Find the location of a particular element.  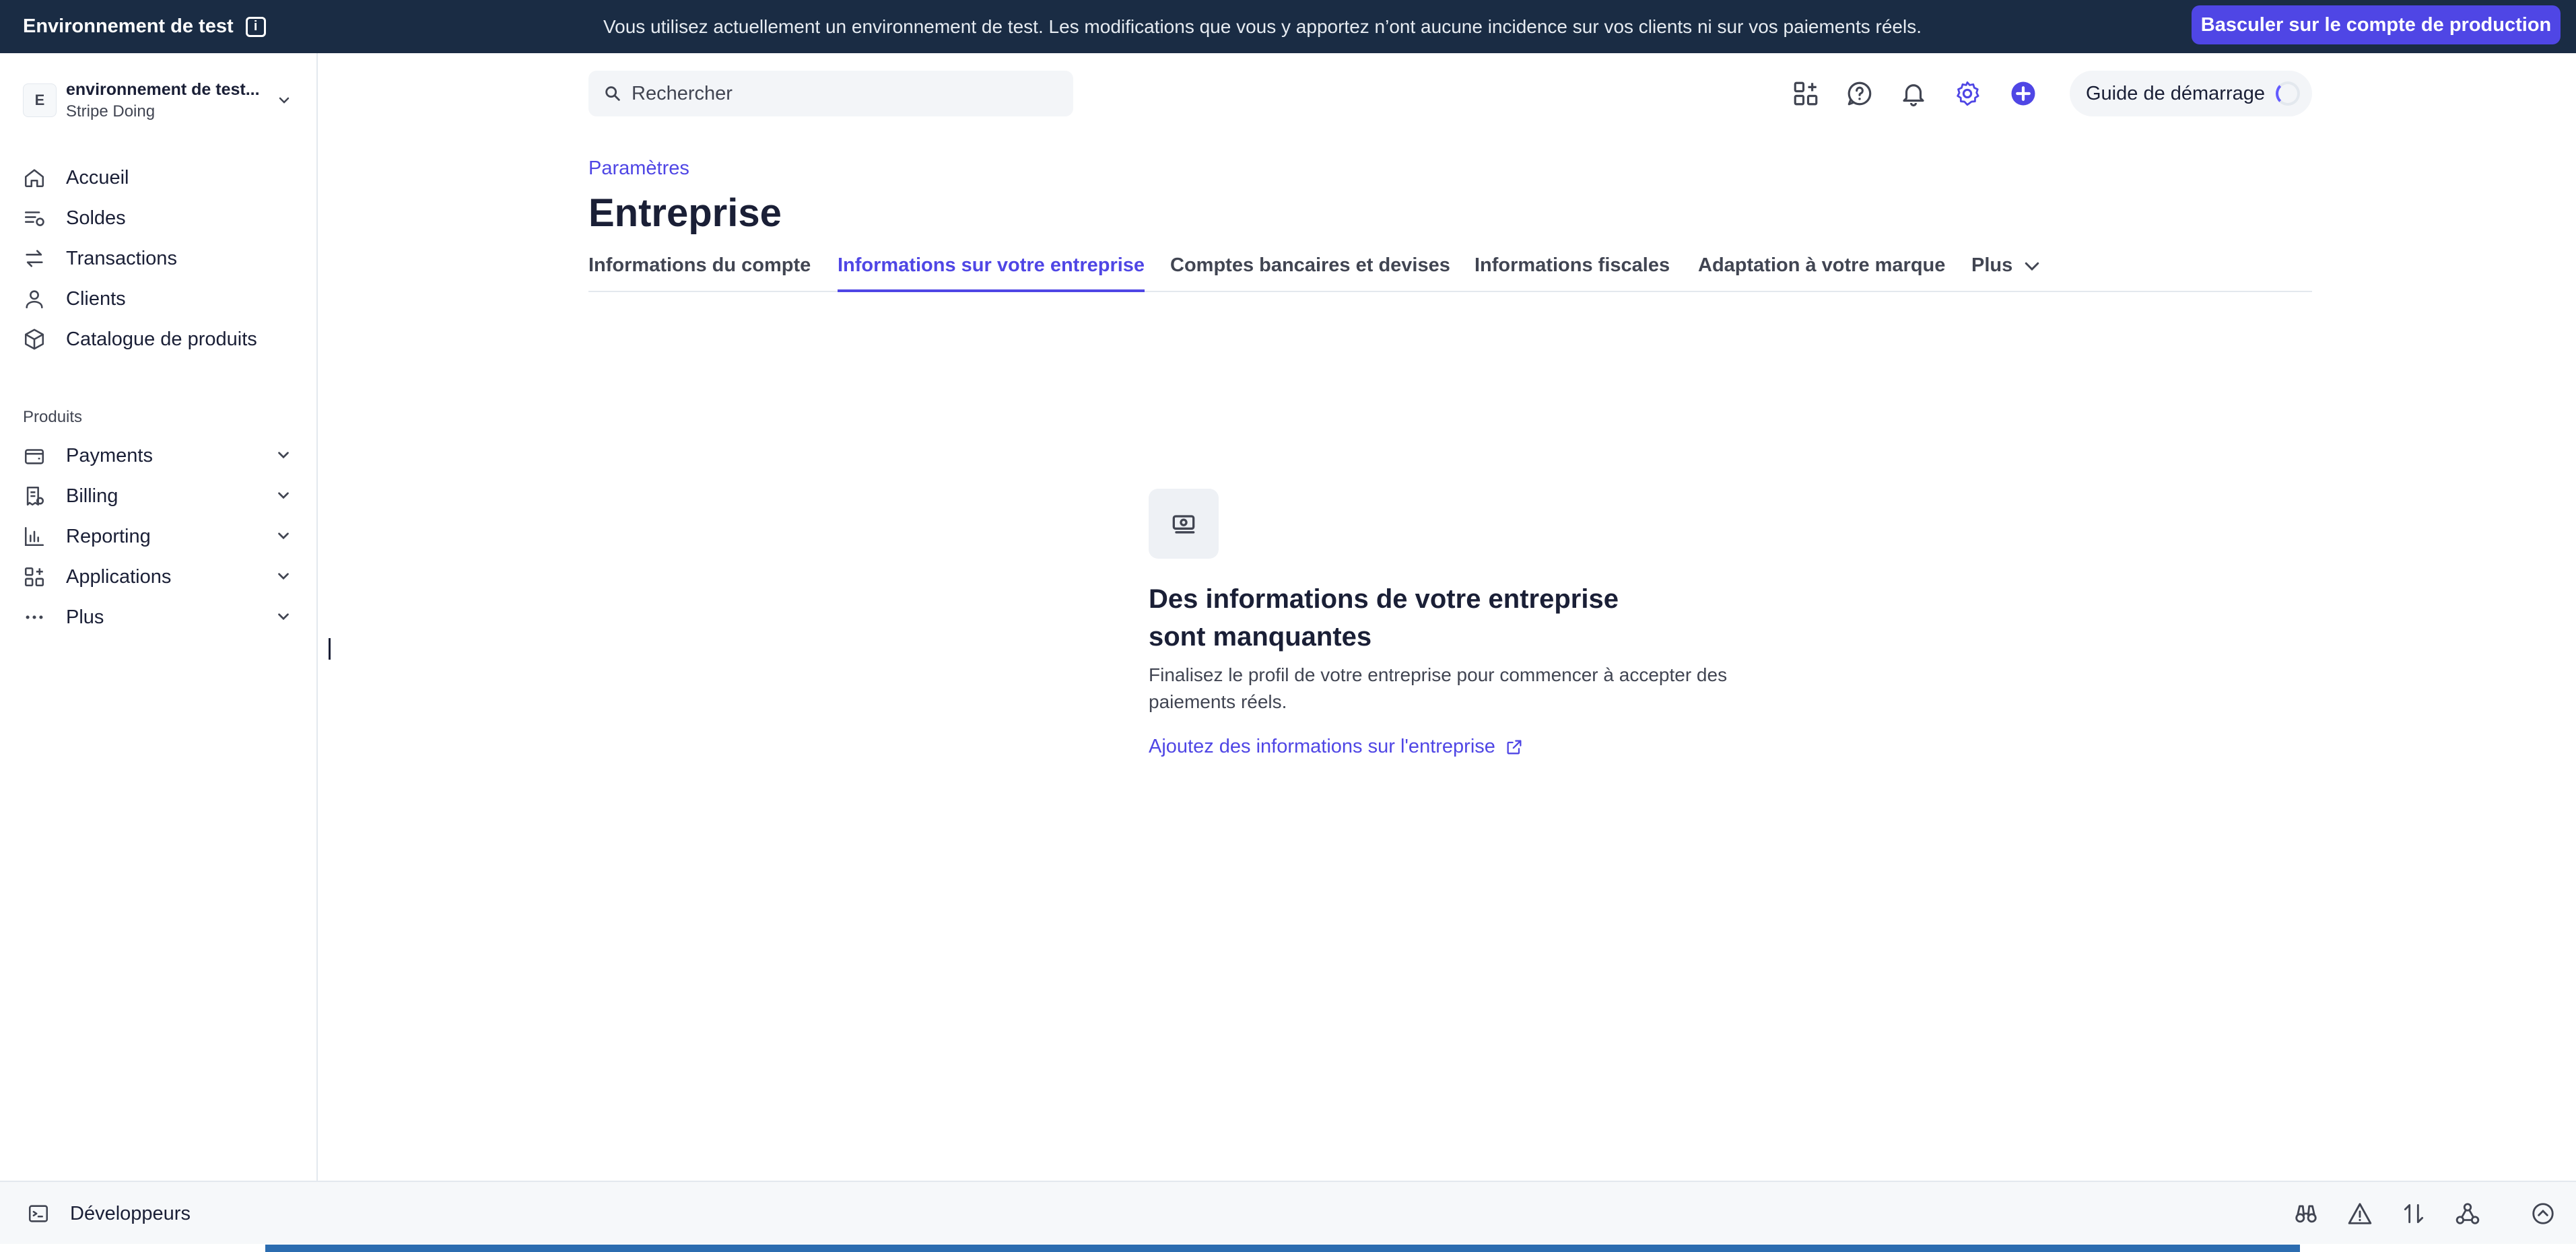

balances-icon is located at coordinates (34, 218).